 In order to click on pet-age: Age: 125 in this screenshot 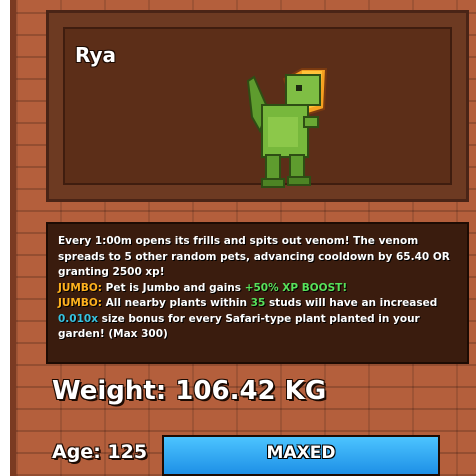, I will do `click(100, 452)`.